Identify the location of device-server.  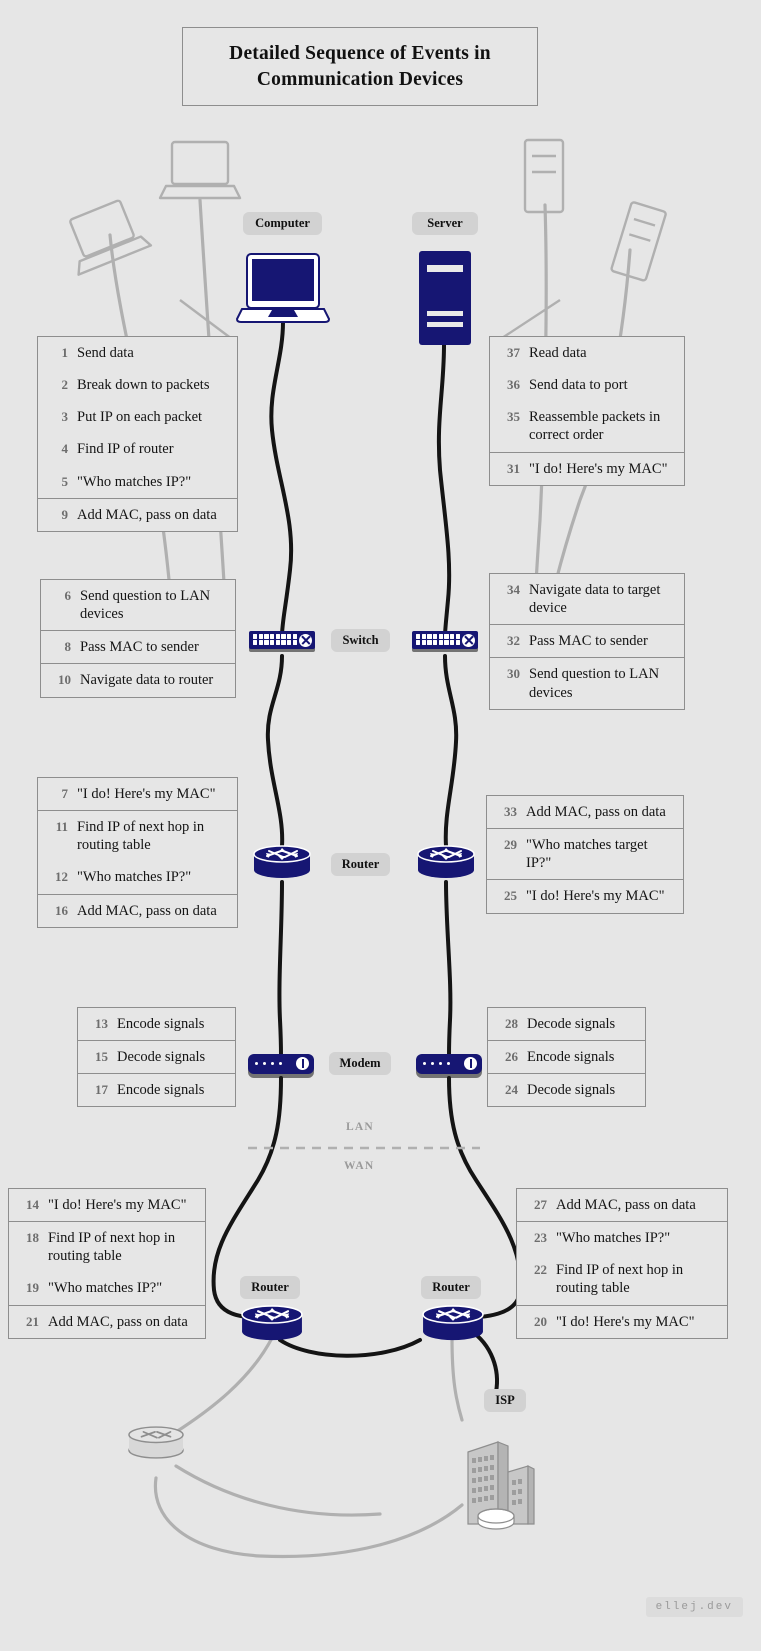
(445, 298).